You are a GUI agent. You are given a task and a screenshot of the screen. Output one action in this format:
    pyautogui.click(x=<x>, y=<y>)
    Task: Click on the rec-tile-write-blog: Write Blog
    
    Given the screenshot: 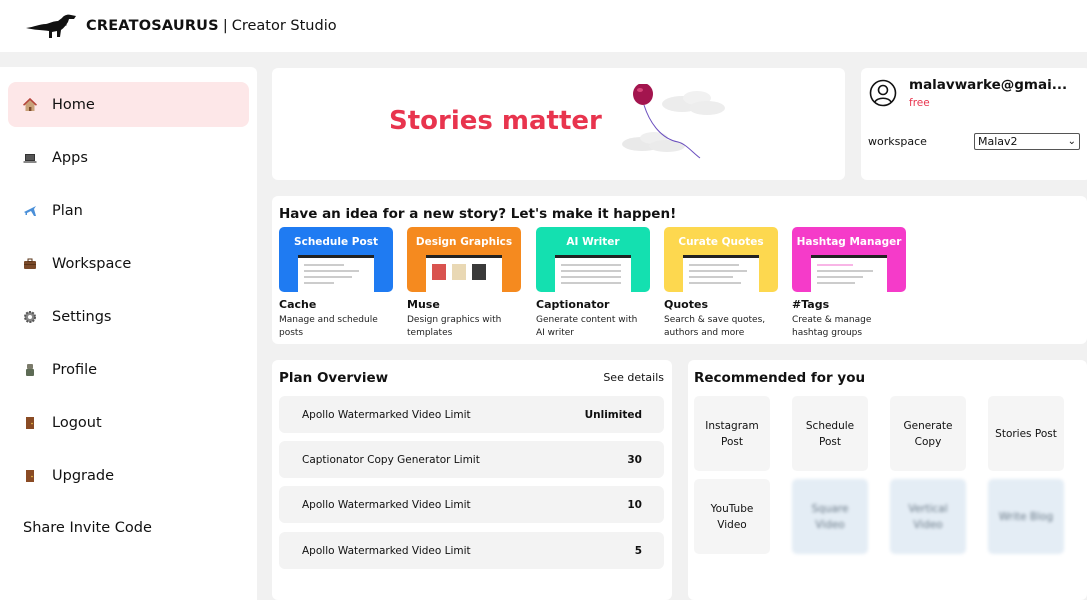 What is the action you would take?
    pyautogui.click(x=1026, y=516)
    